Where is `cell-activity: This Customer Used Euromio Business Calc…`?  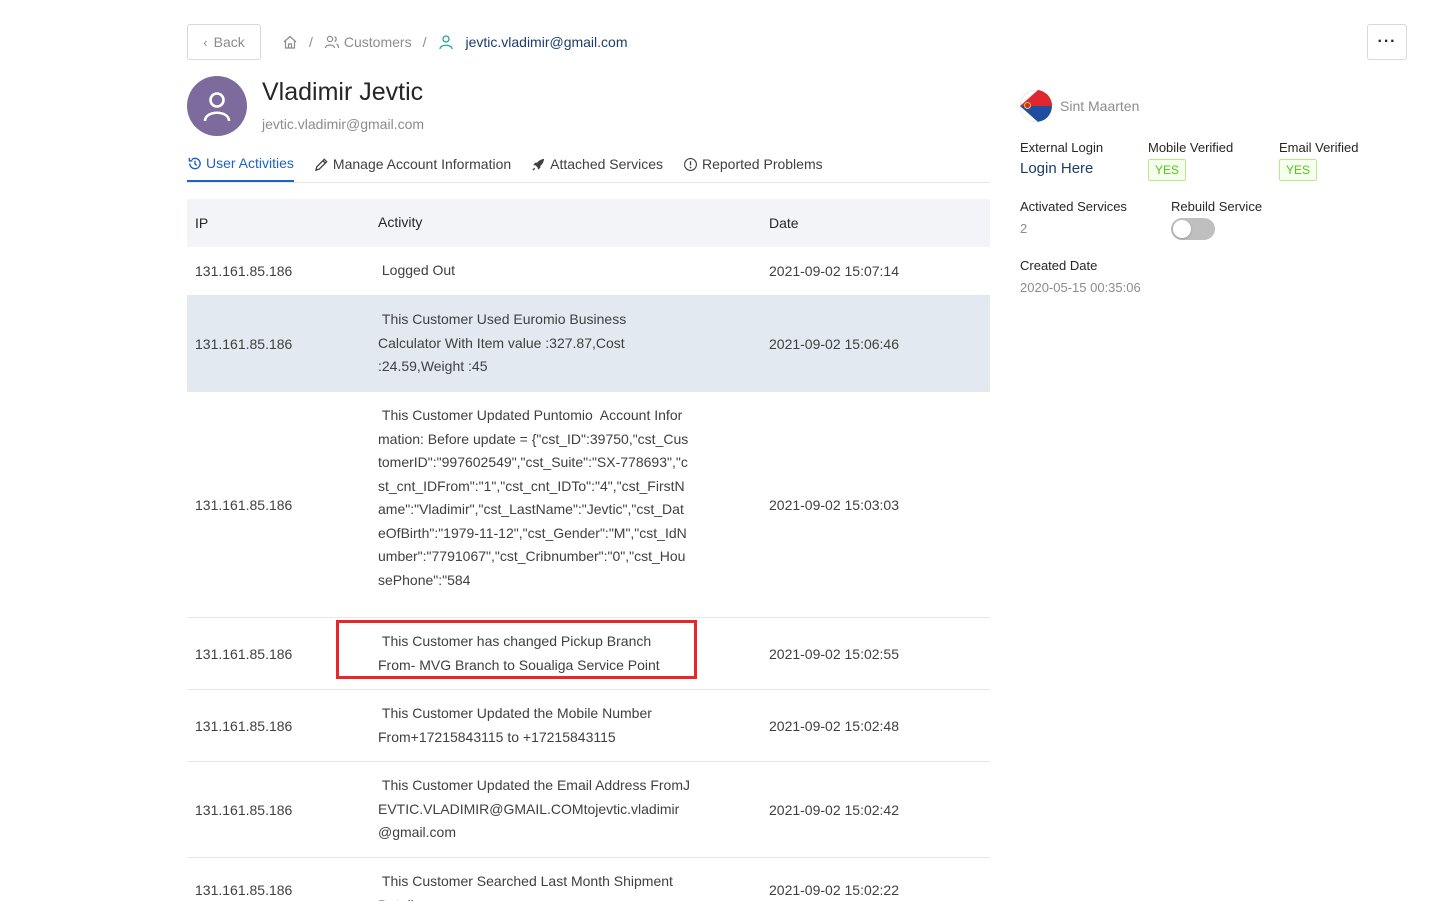 cell-activity: This Customer Used Euromio Business Calc… is located at coordinates (504, 343).